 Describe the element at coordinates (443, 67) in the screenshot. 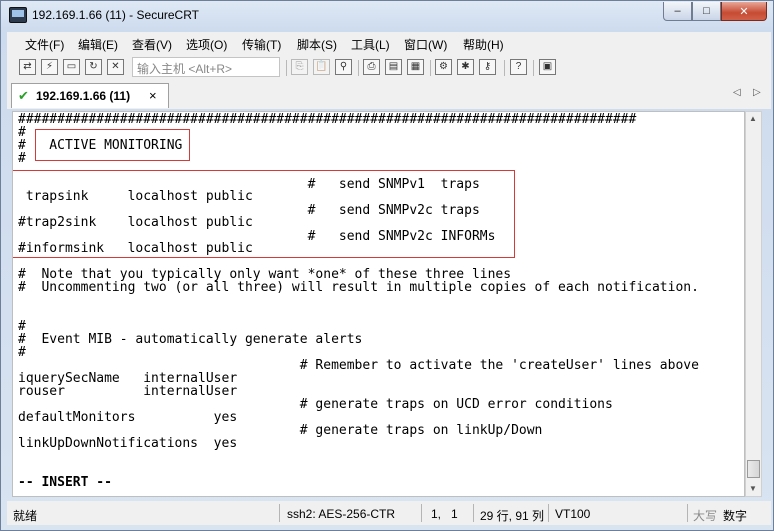

I see `session-options-icon: ⚙` at that location.